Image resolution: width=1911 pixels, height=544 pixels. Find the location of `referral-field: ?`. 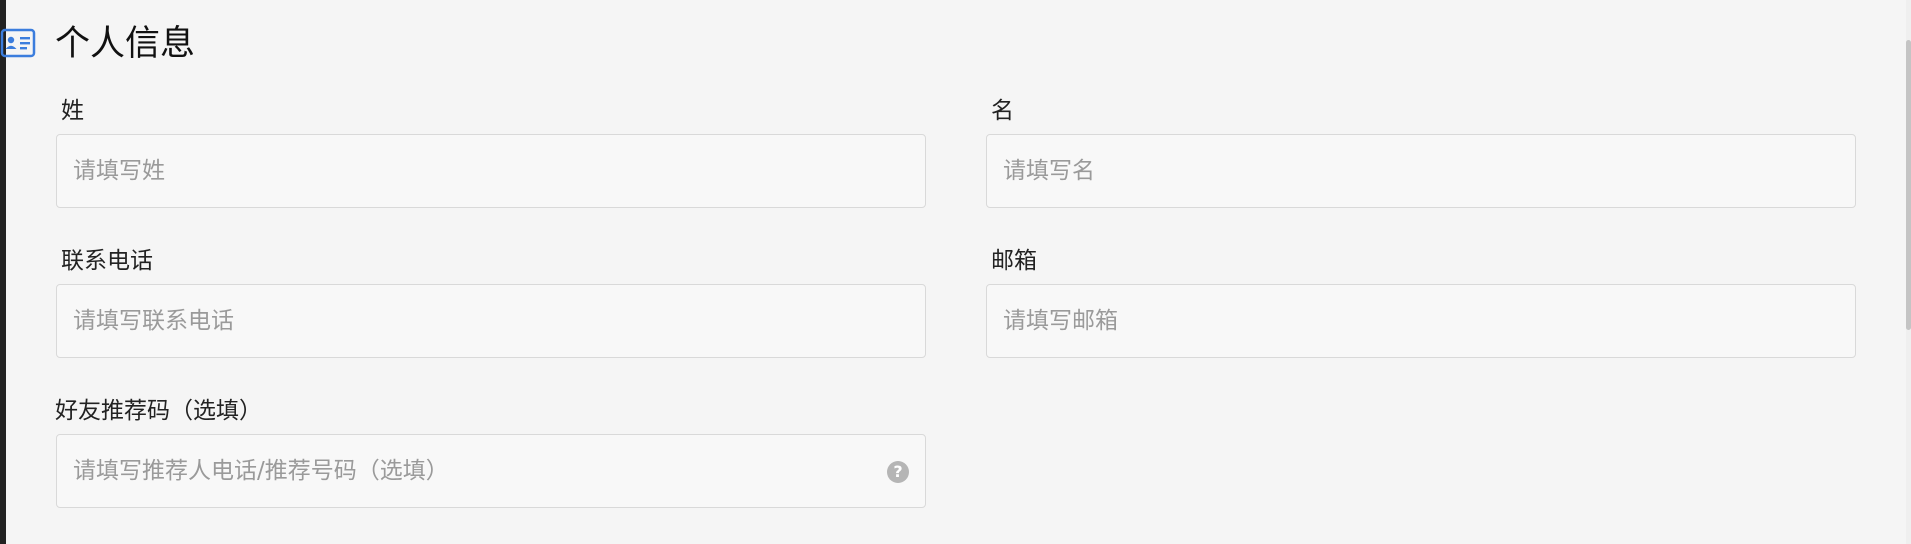

referral-field: ? is located at coordinates (491, 471).